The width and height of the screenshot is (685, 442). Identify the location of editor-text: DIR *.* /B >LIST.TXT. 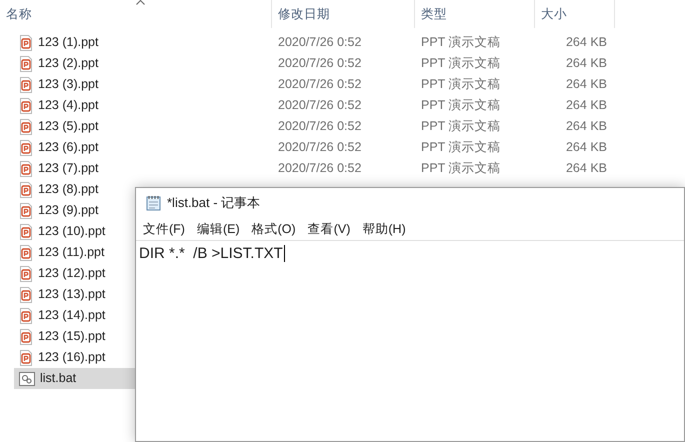
(212, 253).